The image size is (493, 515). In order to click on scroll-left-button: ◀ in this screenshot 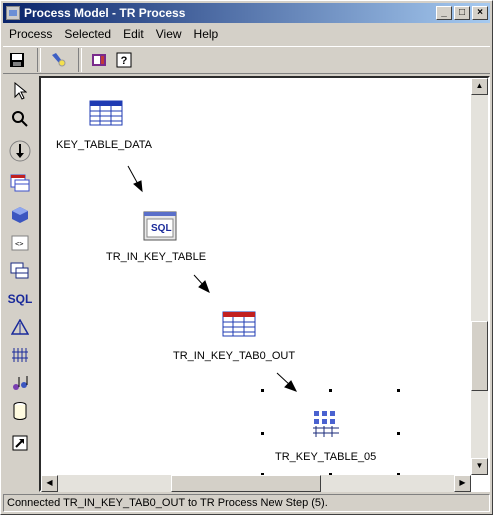, I will do `click(49, 483)`.